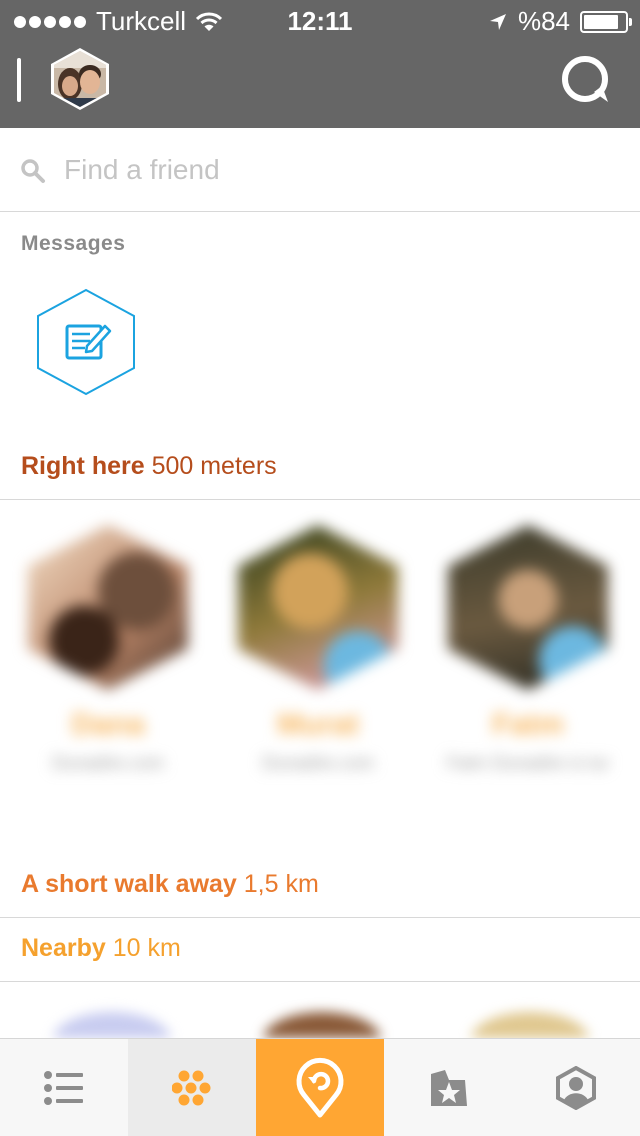  Describe the element at coordinates (19, 80) in the screenshot. I see `menu-icon` at that location.